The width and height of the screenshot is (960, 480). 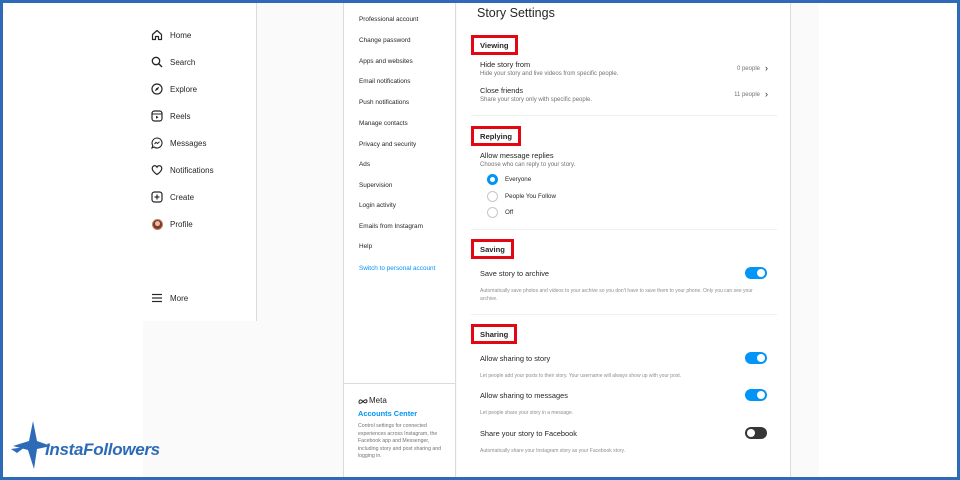 What do you see at coordinates (505, 64) in the screenshot?
I see `hide-story-from-title: Hide story from` at bounding box center [505, 64].